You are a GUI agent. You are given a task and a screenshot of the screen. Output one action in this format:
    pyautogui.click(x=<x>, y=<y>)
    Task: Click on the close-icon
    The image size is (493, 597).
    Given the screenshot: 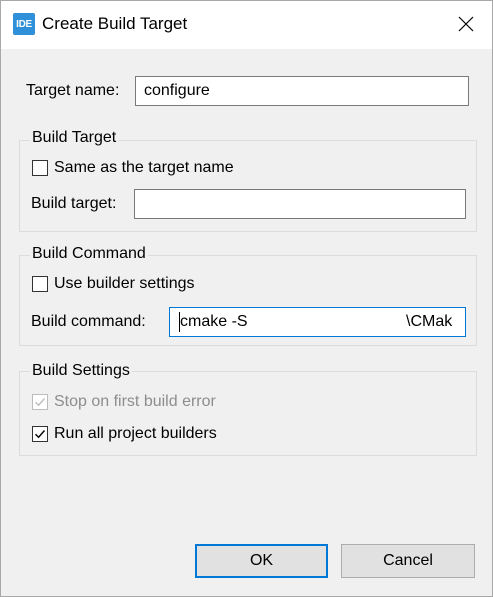 What is the action you would take?
    pyautogui.click(x=466, y=24)
    